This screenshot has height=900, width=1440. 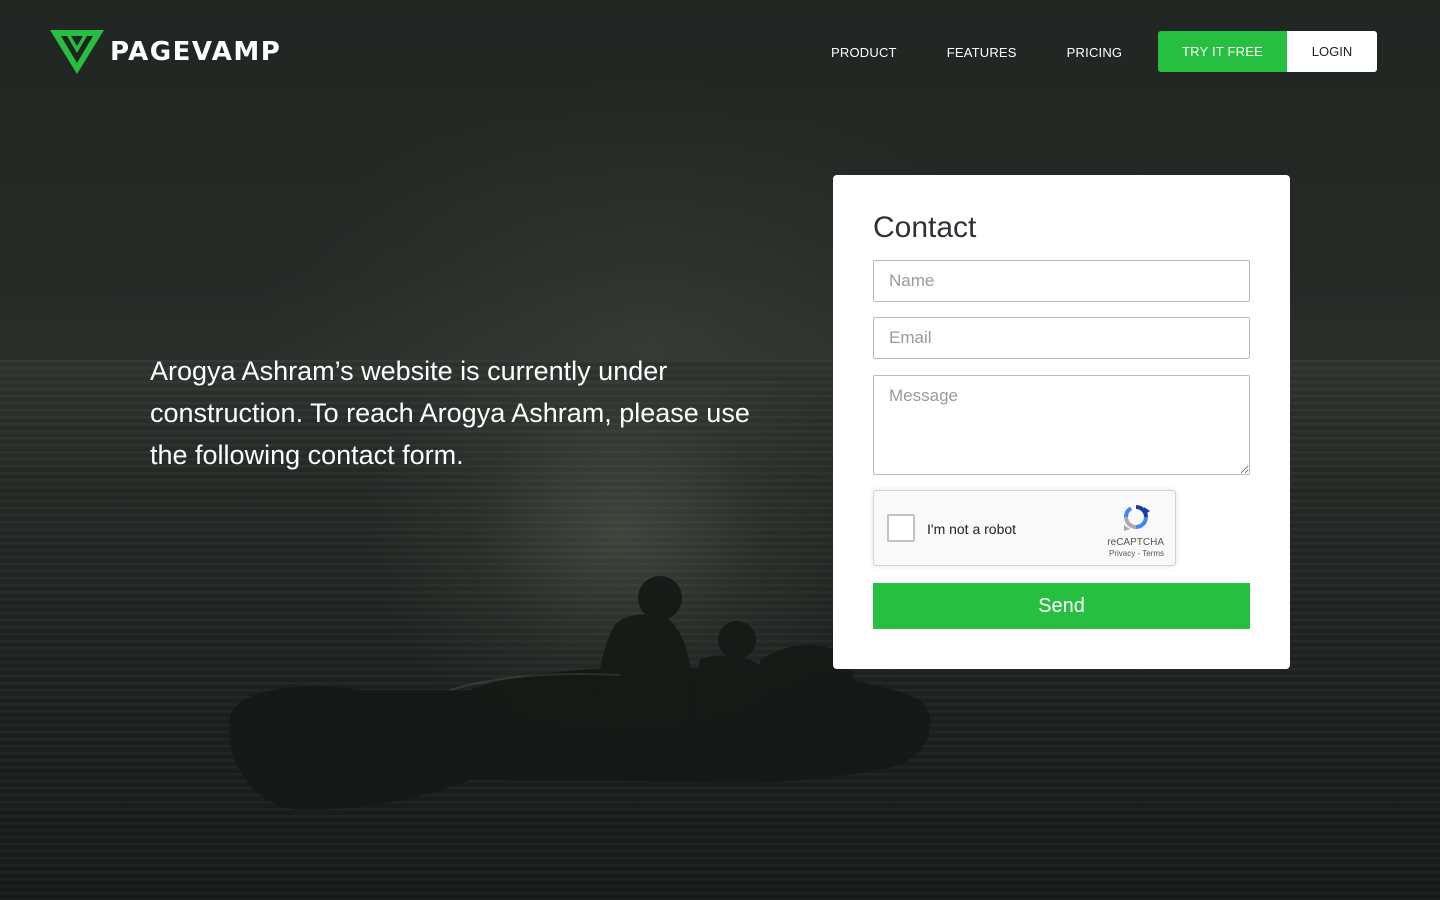 I want to click on pagevamp-logo-icon, so click(x=77, y=52).